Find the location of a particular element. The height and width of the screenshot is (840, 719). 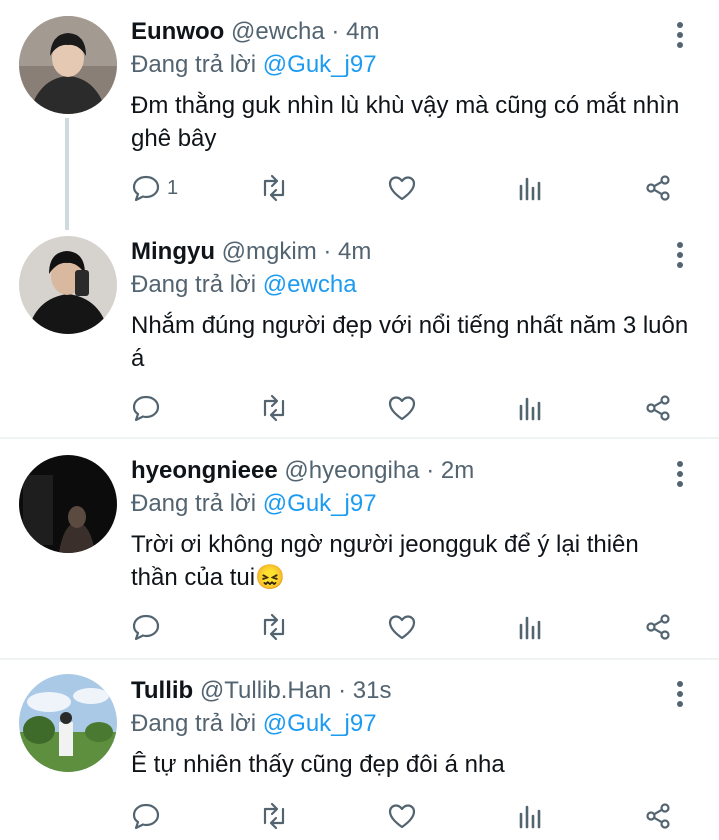

display-name: Eunwoo is located at coordinates (177, 31).